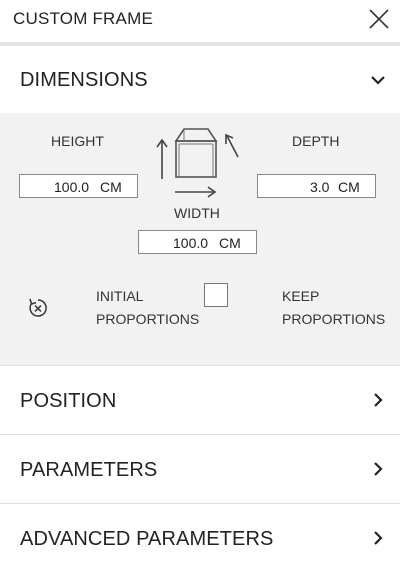 This screenshot has width=400, height=564. I want to click on keep-proportions-checkbox, so click(216, 295).